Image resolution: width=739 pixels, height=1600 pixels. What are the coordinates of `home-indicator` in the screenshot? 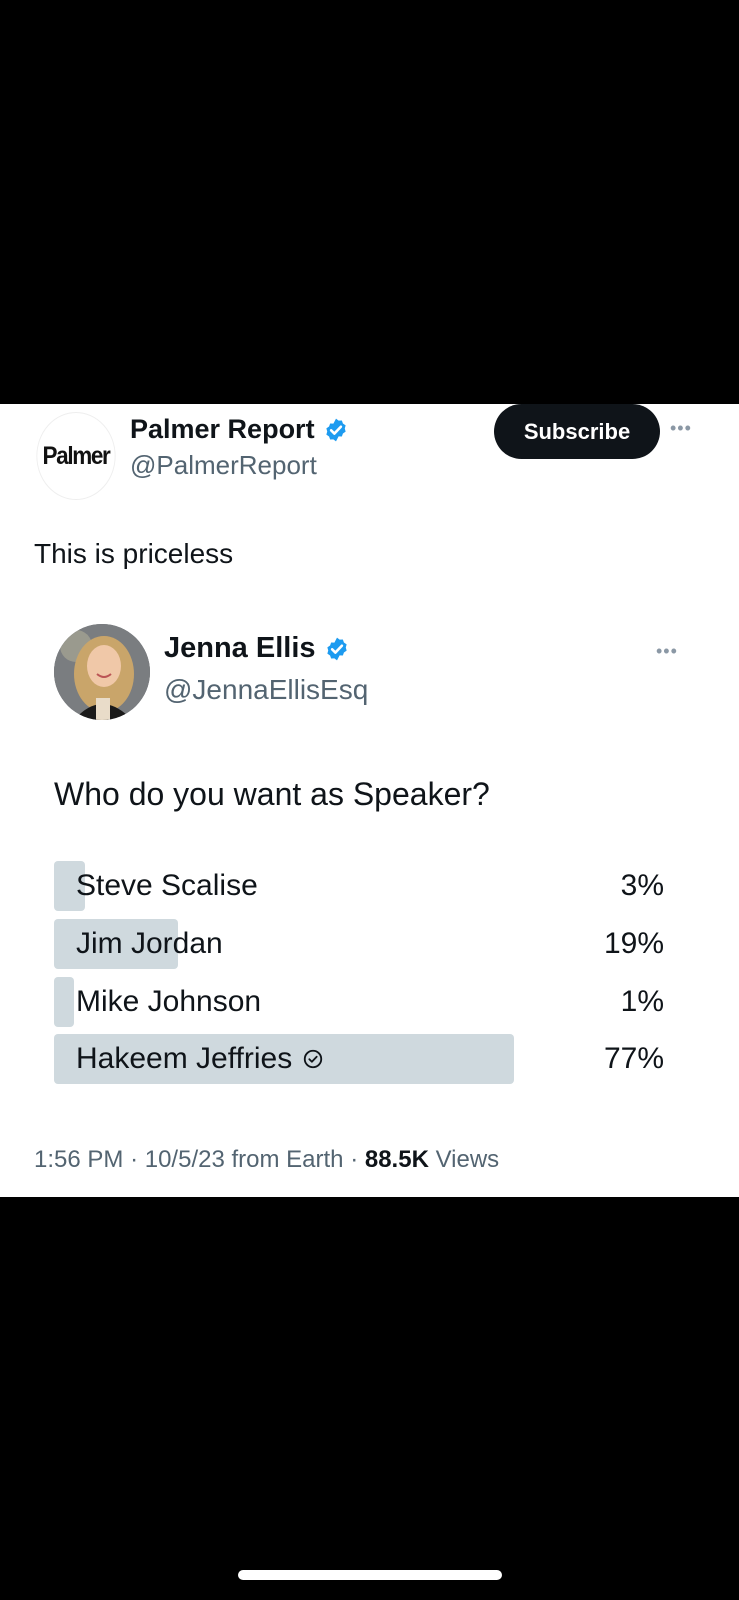 It's located at (370, 1575).